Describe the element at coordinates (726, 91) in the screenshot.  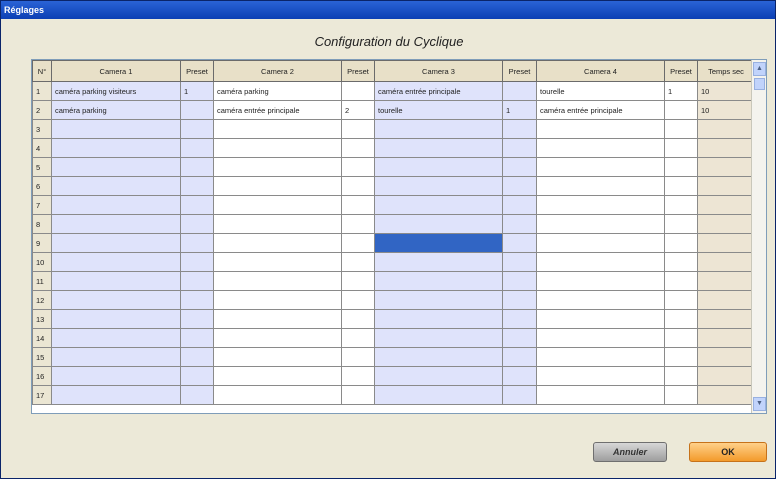
I see `grid-cell: 10` at that location.